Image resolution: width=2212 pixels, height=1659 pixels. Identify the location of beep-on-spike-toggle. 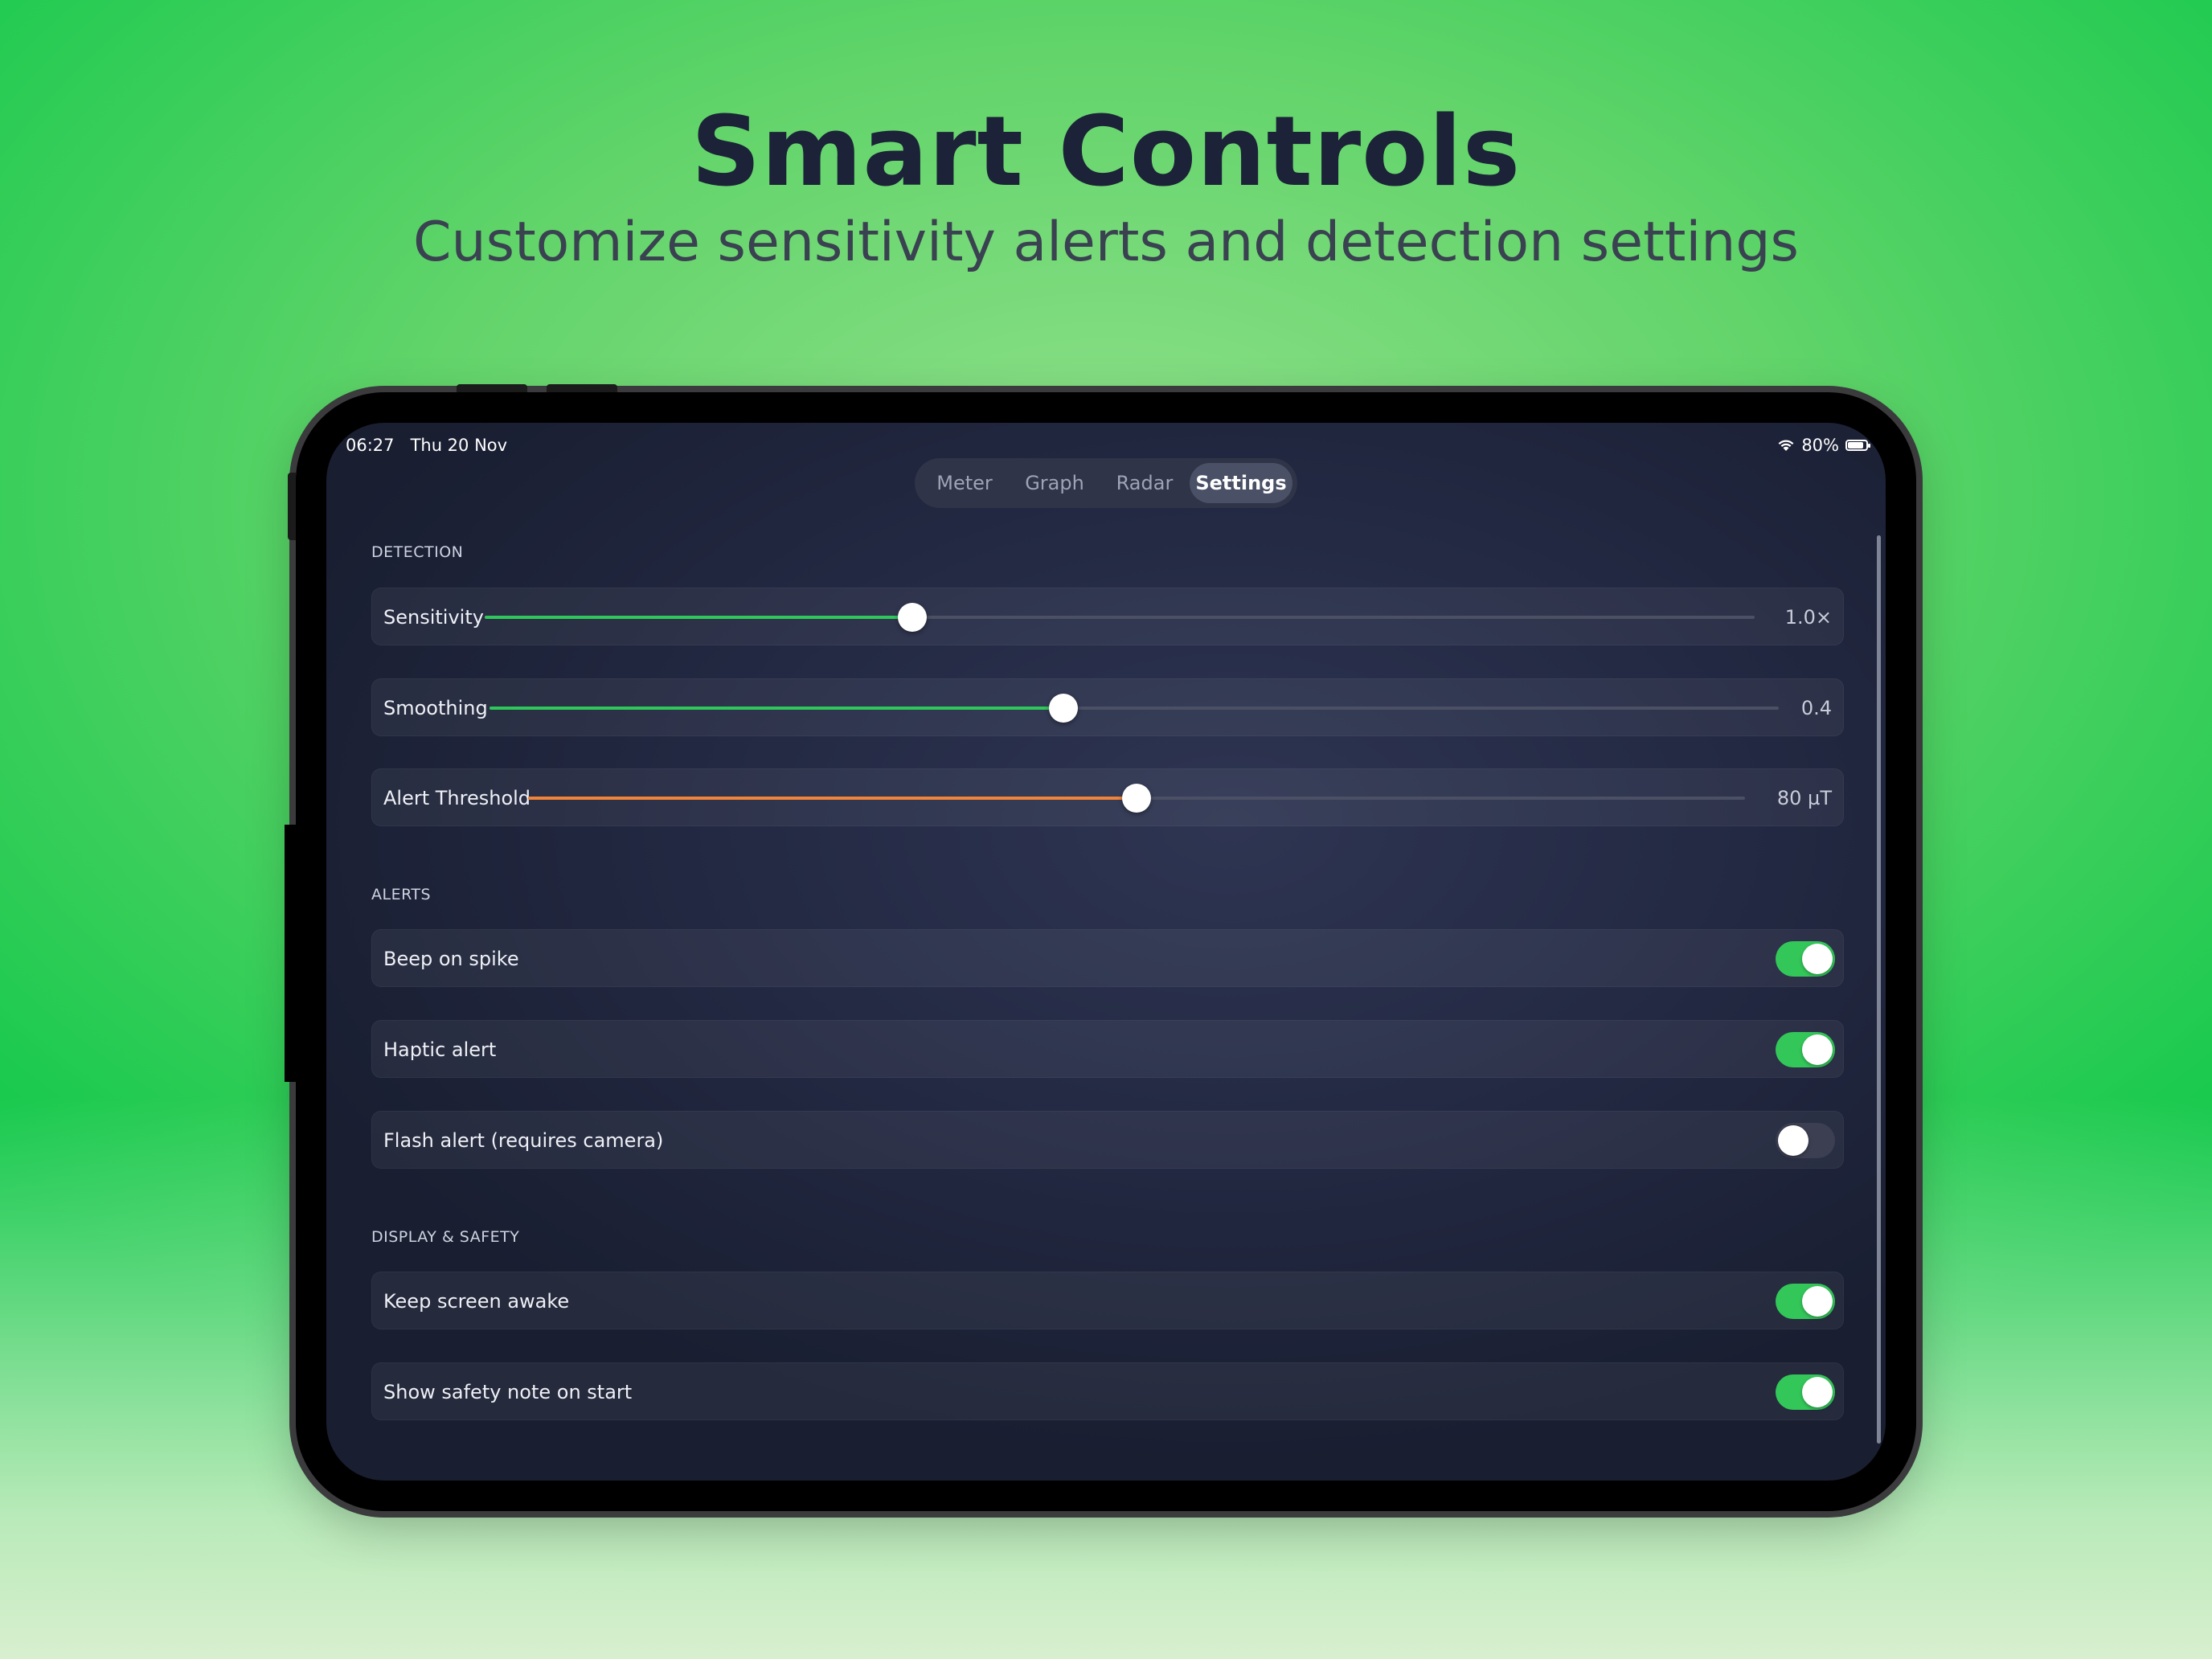
(1805, 959).